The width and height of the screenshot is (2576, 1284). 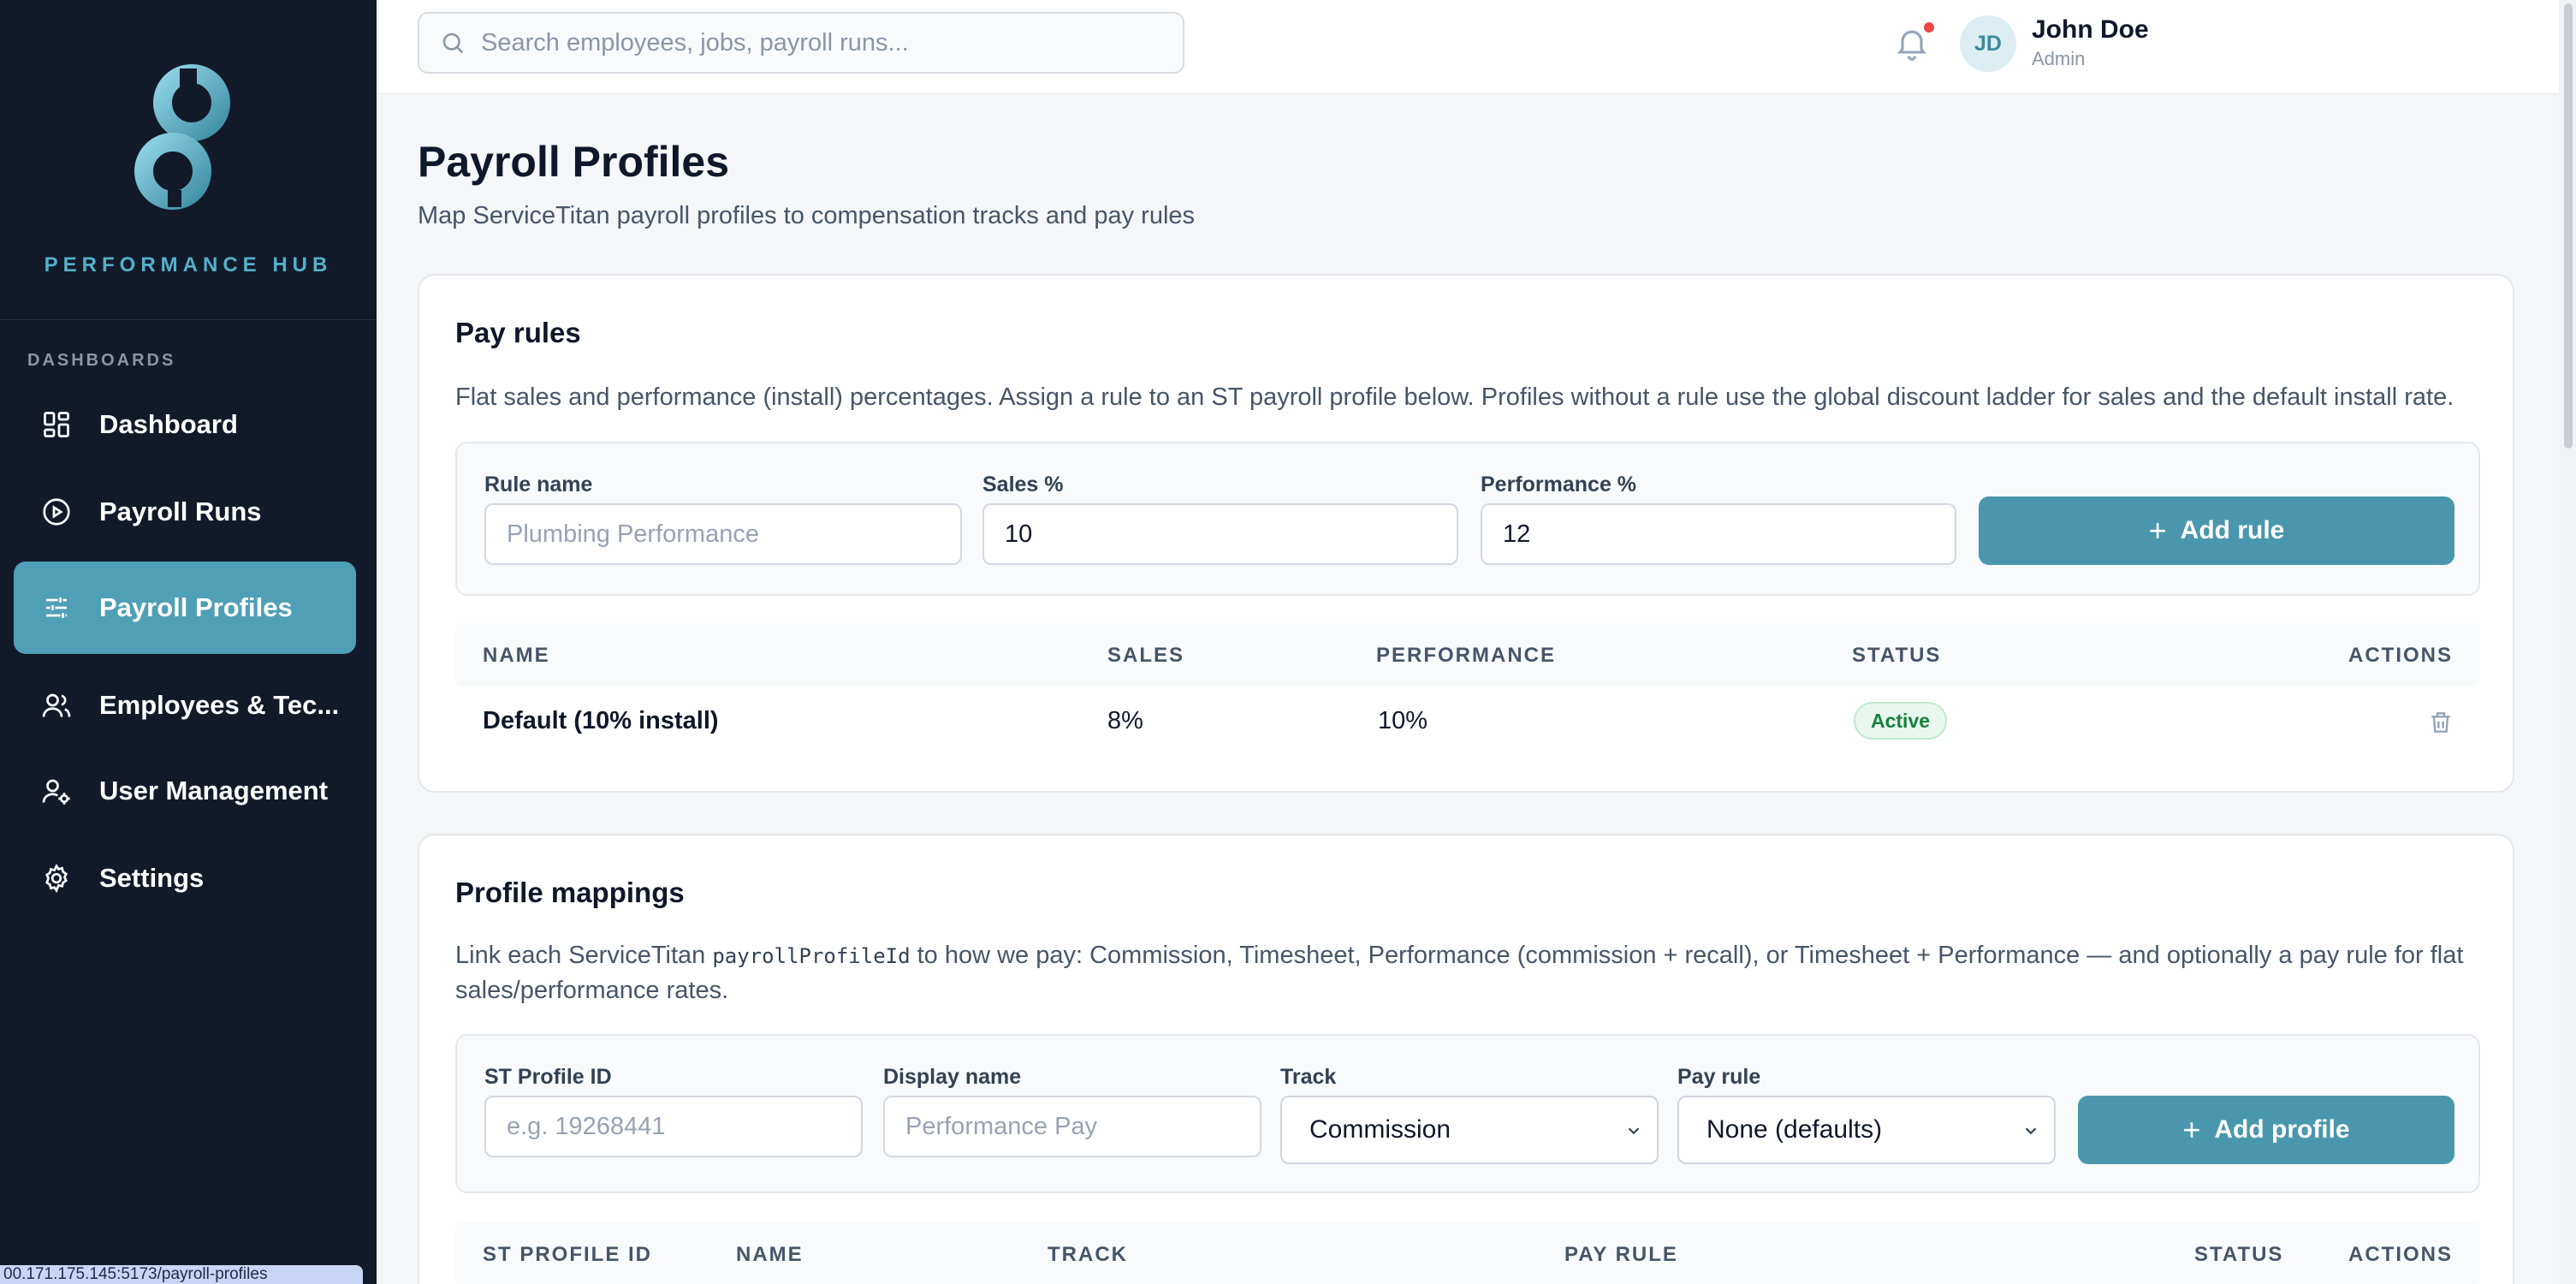 I want to click on scrollbar-thumb, so click(x=2568, y=226).